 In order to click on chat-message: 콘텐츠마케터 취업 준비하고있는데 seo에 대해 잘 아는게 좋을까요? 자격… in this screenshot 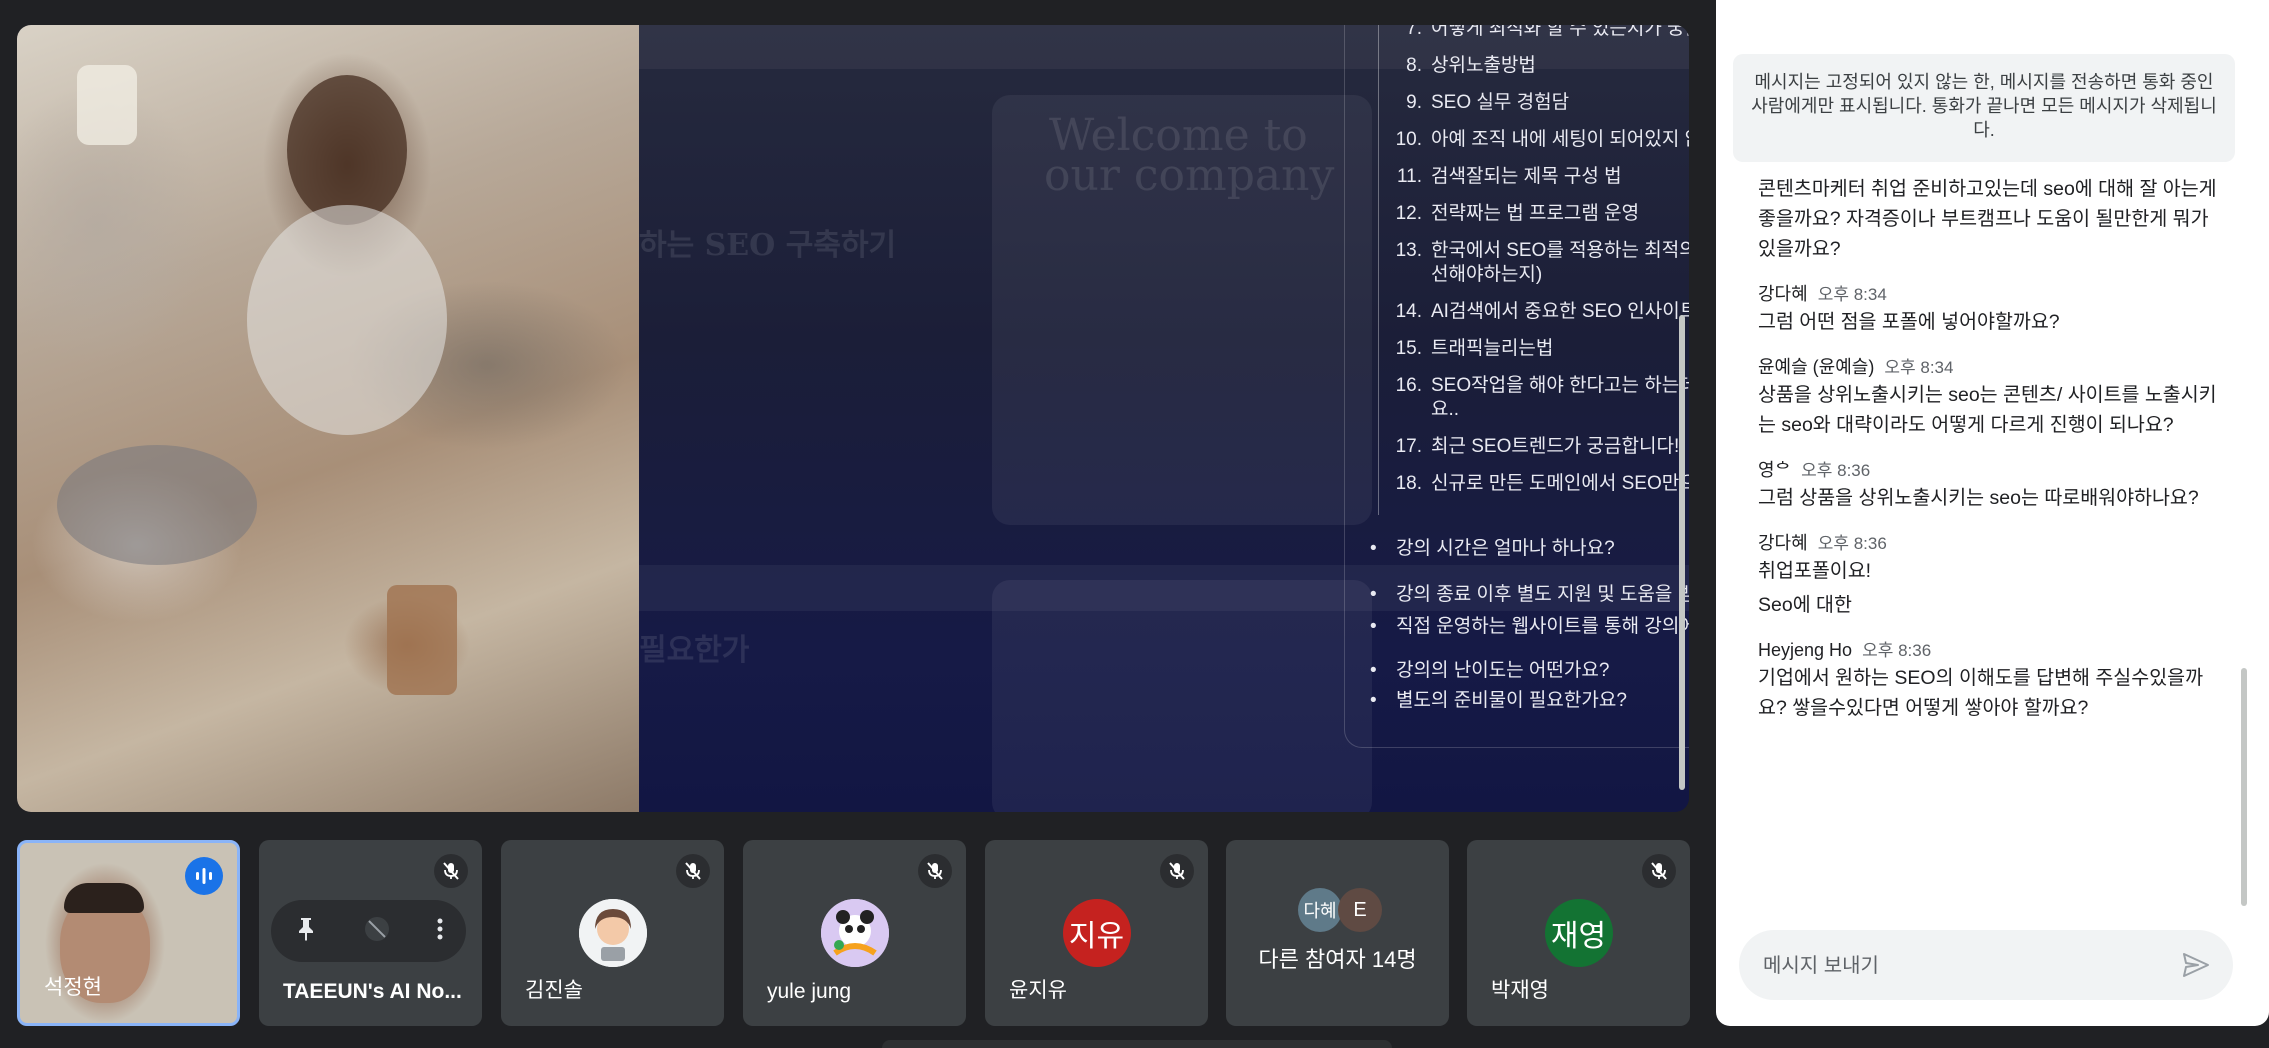, I will do `click(1988, 219)`.